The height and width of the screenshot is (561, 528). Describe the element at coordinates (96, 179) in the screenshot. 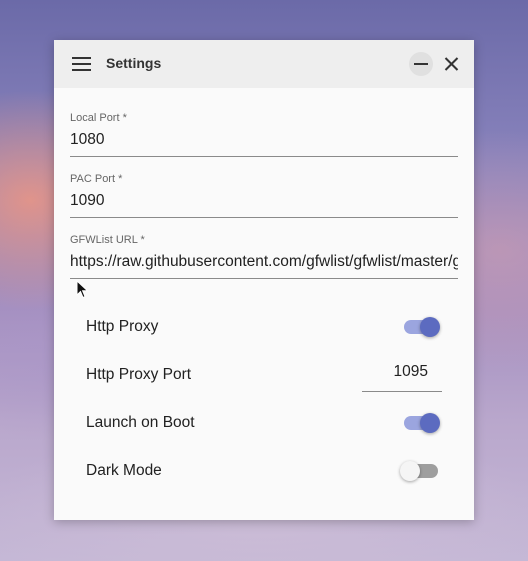

I see `pac-port-label: PAC Port *` at that location.